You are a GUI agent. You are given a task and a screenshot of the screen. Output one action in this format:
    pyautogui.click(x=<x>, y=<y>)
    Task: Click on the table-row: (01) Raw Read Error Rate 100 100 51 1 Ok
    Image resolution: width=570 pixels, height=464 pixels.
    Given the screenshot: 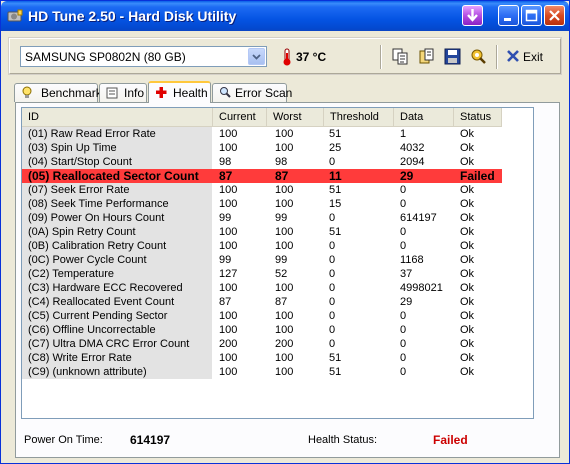 What is the action you would take?
    pyautogui.click(x=262, y=134)
    